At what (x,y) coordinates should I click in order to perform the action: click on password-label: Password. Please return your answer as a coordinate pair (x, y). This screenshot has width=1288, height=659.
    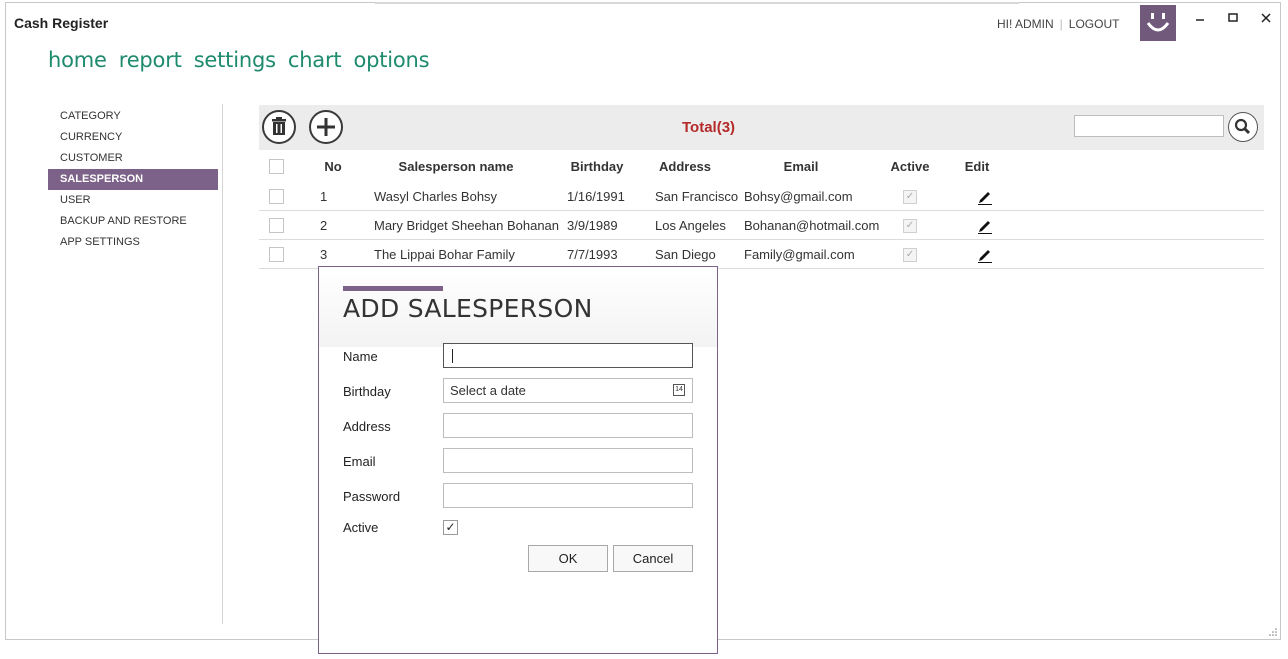
    Looking at the image, I should click on (372, 496).